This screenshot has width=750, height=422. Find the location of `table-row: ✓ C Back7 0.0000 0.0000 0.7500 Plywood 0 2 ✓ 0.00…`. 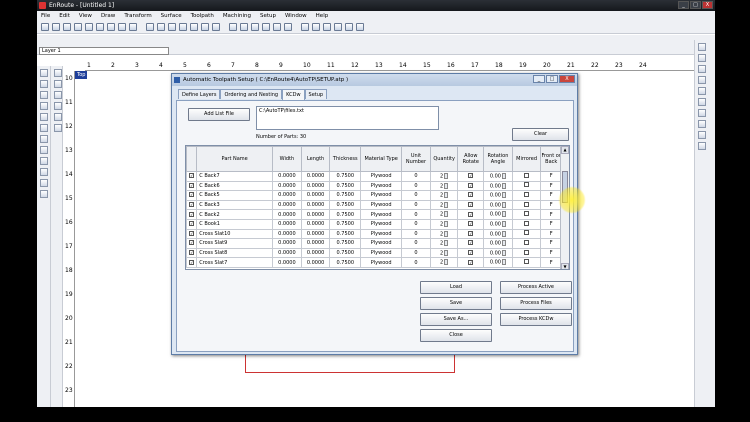

table-row: ✓ C Back7 0.0000 0.0000 0.7500 Plywood 0 2 ✓ 0.00… is located at coordinates (374, 176).